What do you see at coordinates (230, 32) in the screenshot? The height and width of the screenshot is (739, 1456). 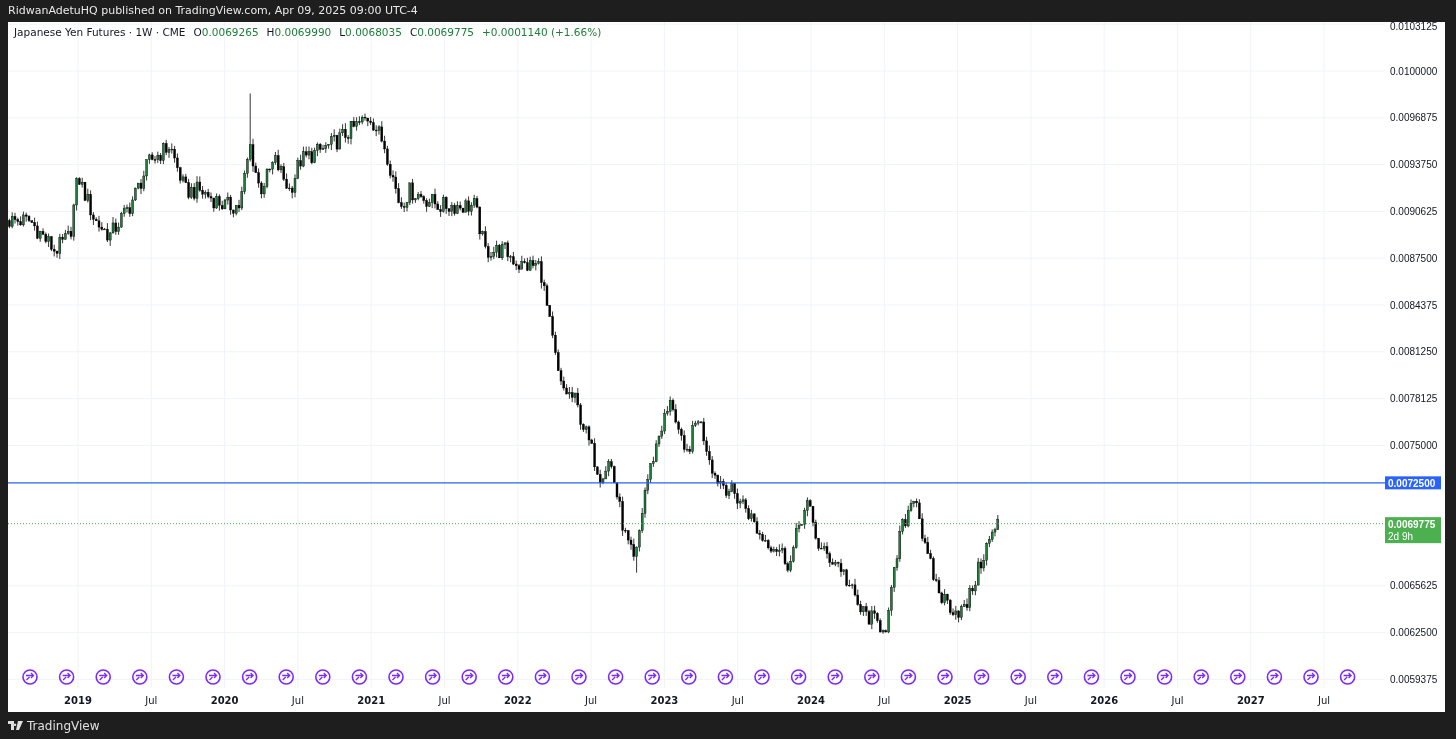 I see `ohlc-value: 0.0069265` at bounding box center [230, 32].